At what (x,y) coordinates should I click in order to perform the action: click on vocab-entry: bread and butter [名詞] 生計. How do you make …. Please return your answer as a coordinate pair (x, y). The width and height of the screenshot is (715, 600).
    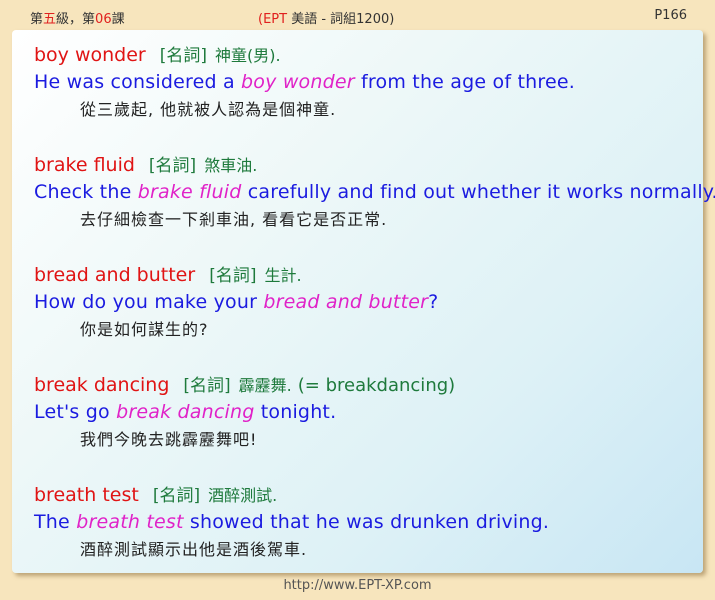
    Looking at the image, I should click on (236, 302).